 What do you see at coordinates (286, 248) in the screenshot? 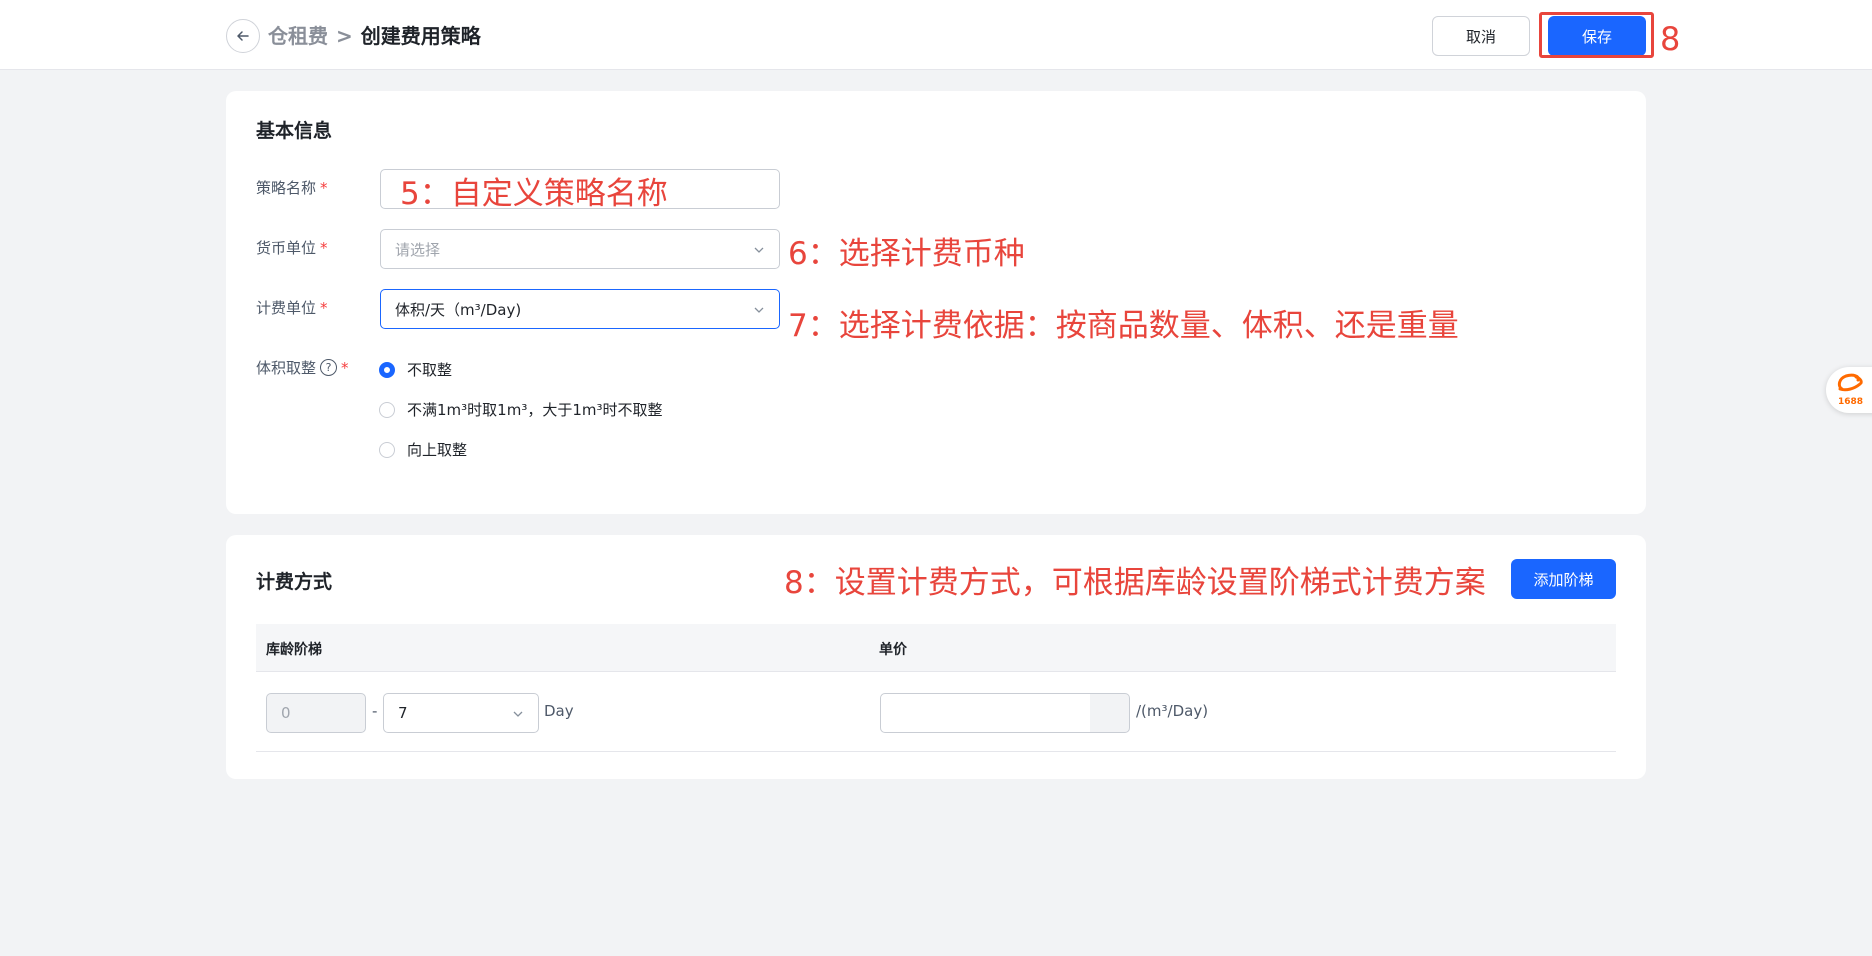
I see `currency-label-text: 货币单位` at bounding box center [286, 248].